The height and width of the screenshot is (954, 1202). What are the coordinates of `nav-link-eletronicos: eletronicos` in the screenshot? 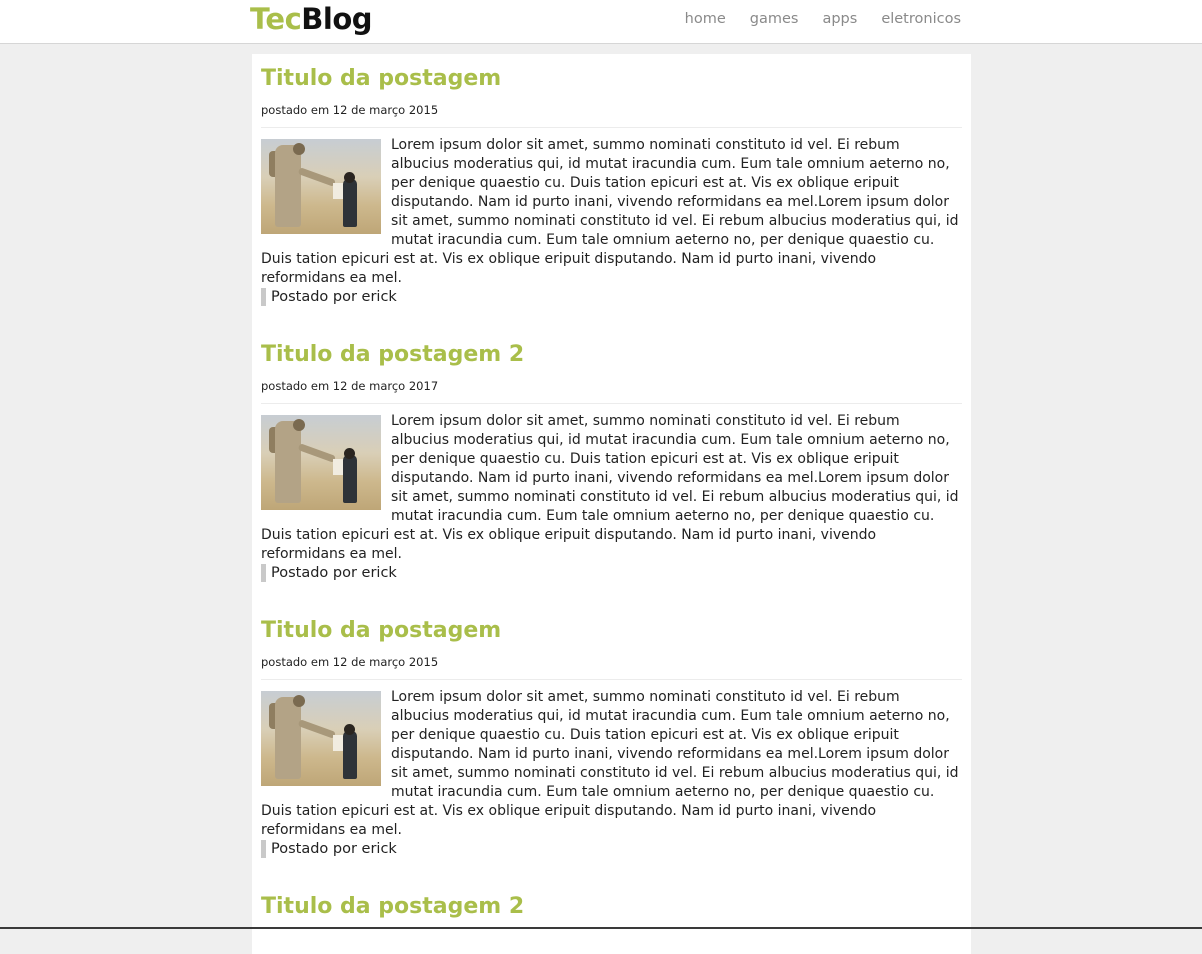 It's located at (921, 19).